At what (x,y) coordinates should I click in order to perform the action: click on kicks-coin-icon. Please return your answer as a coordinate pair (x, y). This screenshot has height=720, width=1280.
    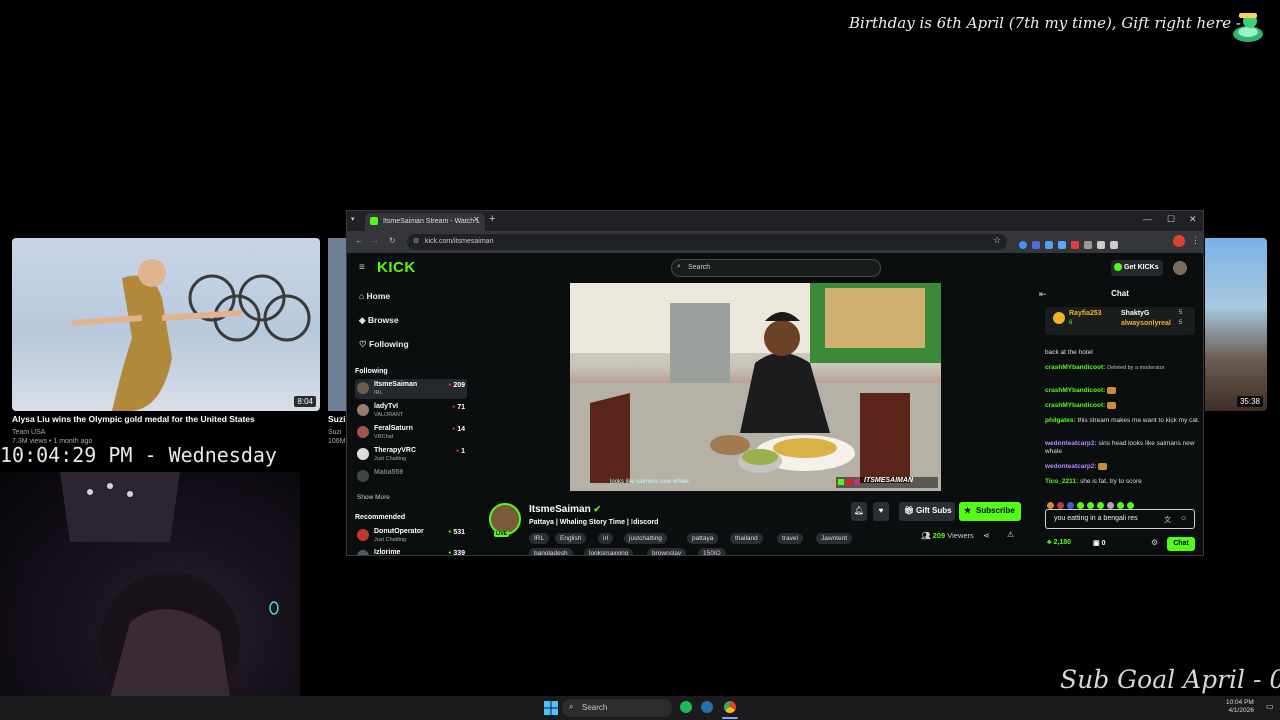
    Looking at the image, I should click on (1118, 267).